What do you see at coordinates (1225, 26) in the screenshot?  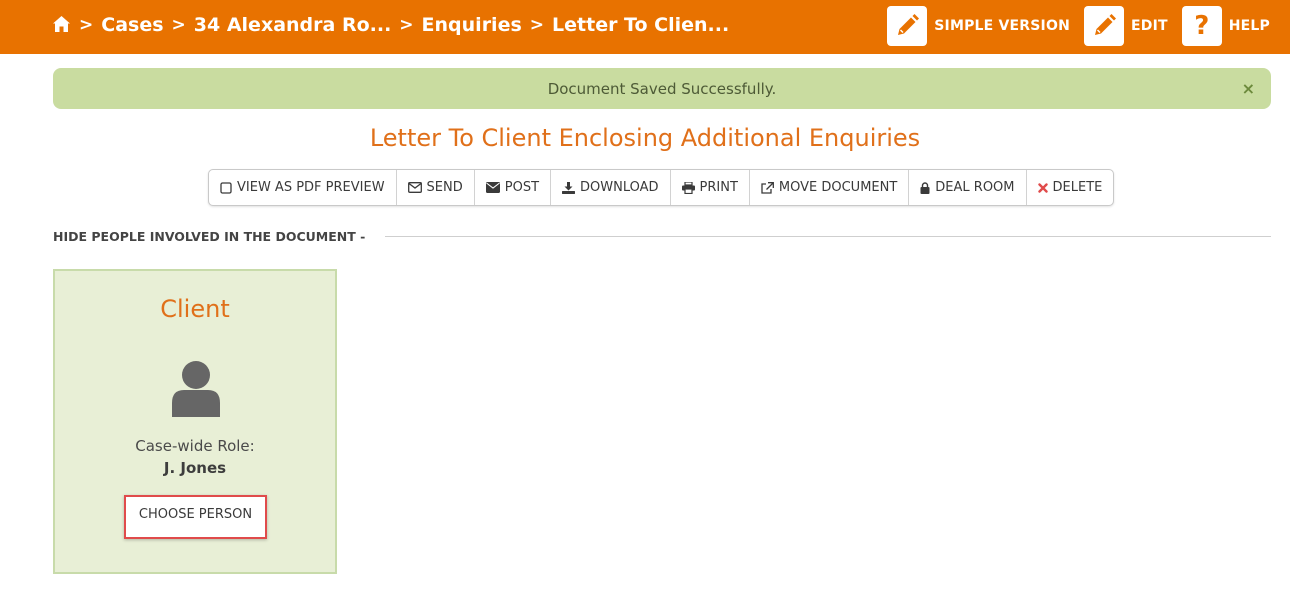 I see `help-button: ? HELP` at bounding box center [1225, 26].